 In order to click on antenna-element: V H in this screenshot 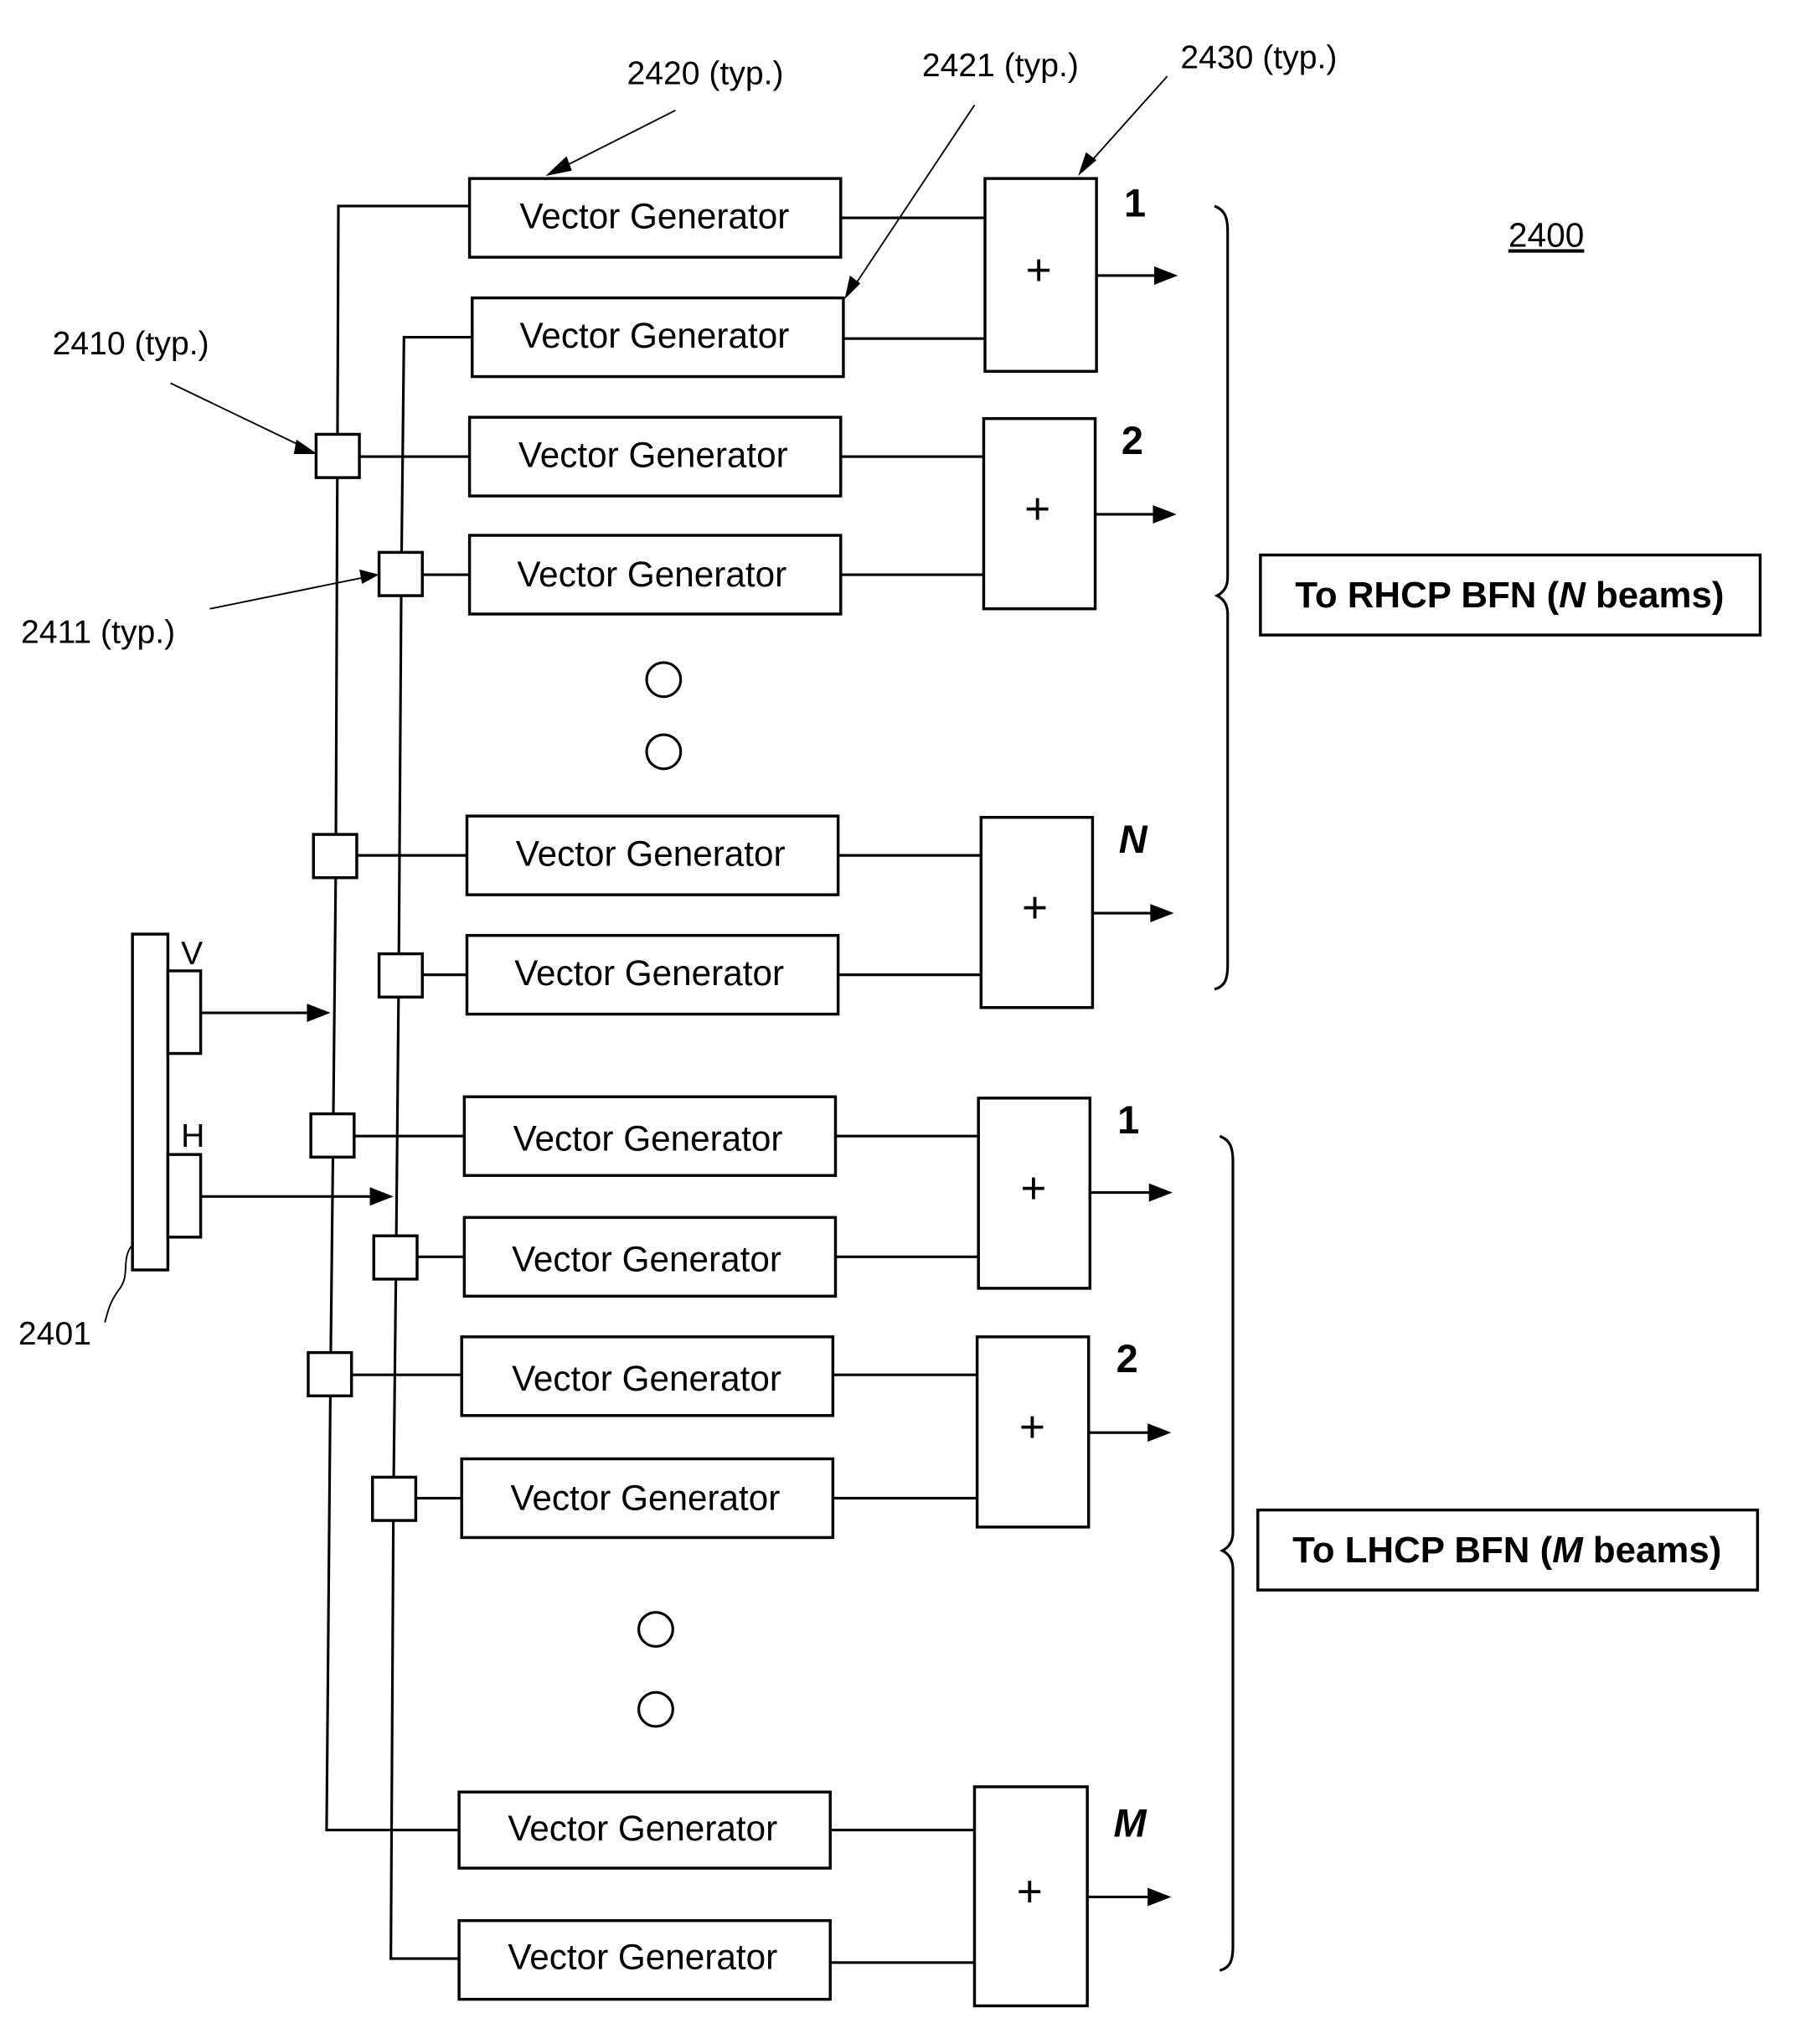, I will do `click(262, 1102)`.